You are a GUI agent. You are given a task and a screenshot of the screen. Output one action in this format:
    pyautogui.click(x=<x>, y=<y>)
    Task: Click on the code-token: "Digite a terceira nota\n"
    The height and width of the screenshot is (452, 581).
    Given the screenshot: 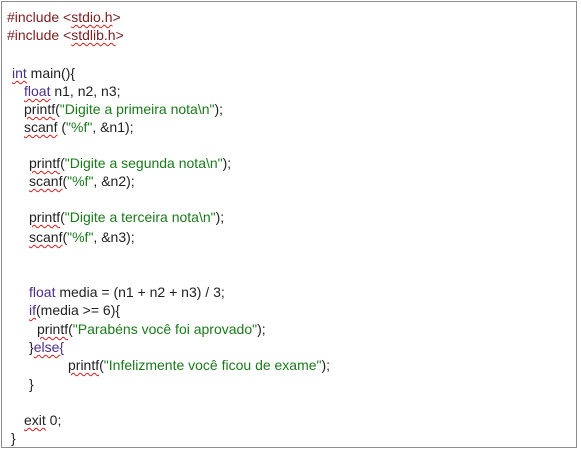 What is the action you would take?
    pyautogui.click(x=140, y=217)
    